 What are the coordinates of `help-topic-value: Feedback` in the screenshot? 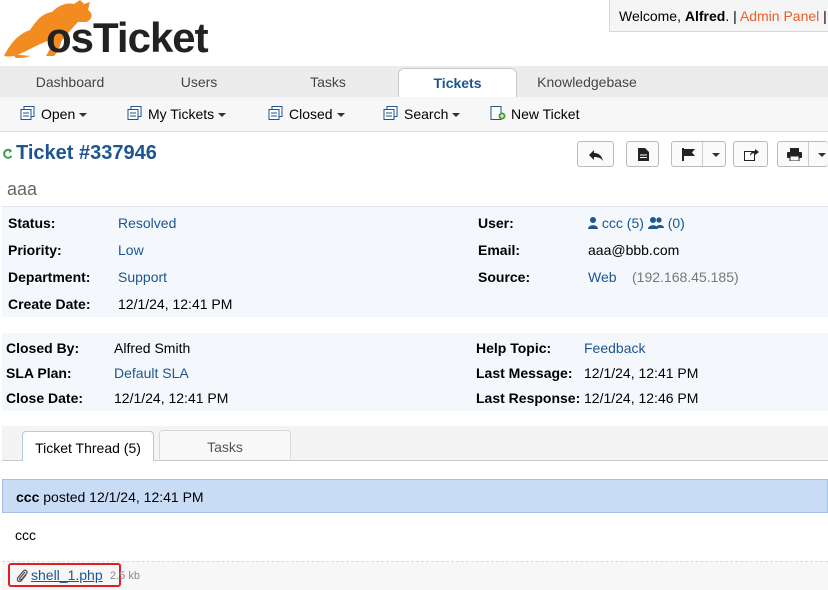 It's located at (614, 348).